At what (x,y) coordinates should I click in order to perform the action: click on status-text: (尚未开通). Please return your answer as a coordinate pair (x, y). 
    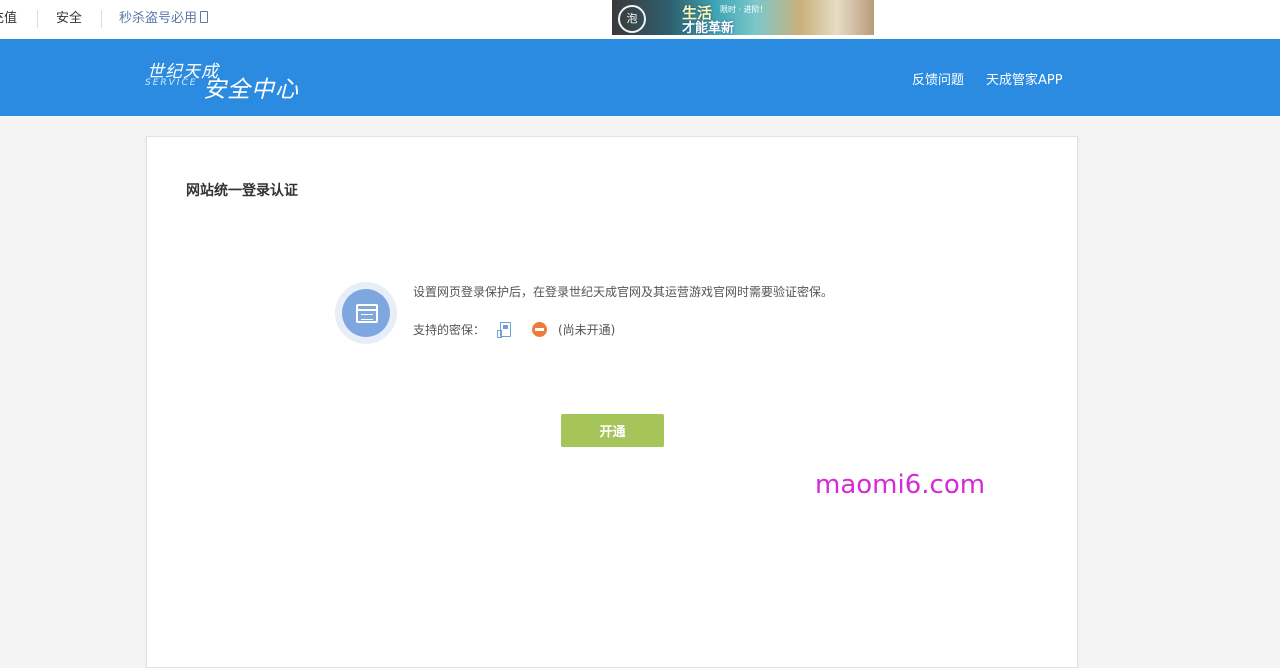
    Looking at the image, I should click on (587, 330).